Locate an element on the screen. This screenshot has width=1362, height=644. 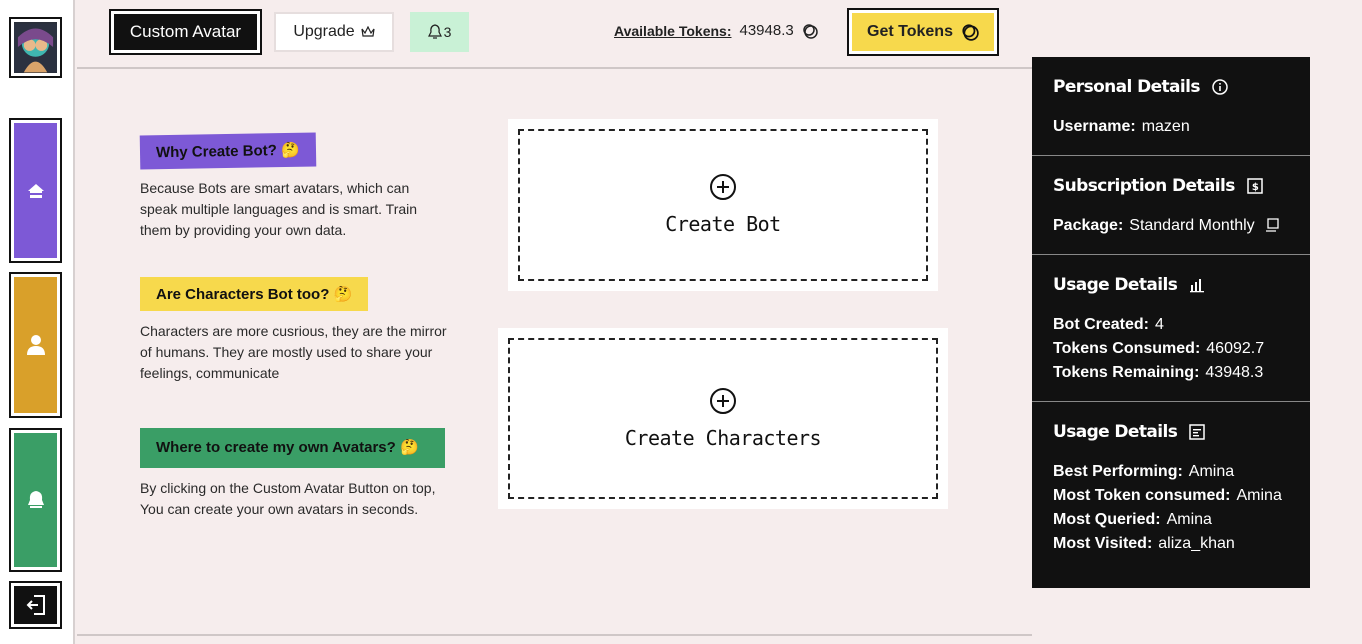
info-title: Where to create my own Avatars? 🤔 is located at coordinates (292, 448).